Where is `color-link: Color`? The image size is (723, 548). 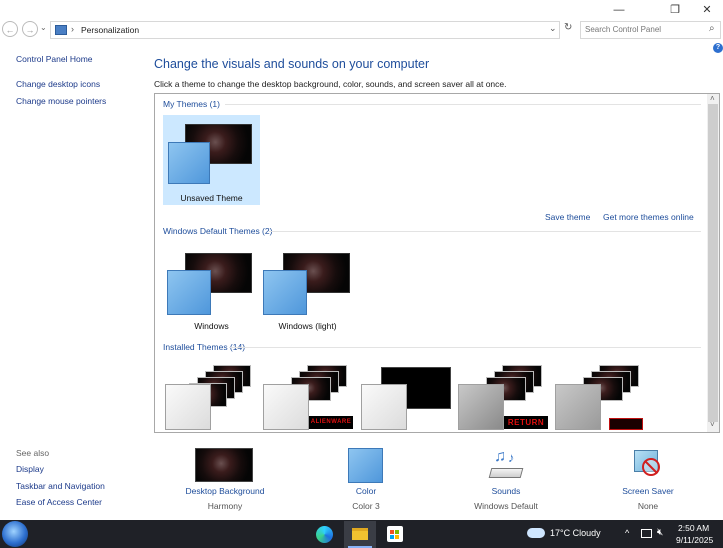
color-link: Color is located at coordinates (366, 491).